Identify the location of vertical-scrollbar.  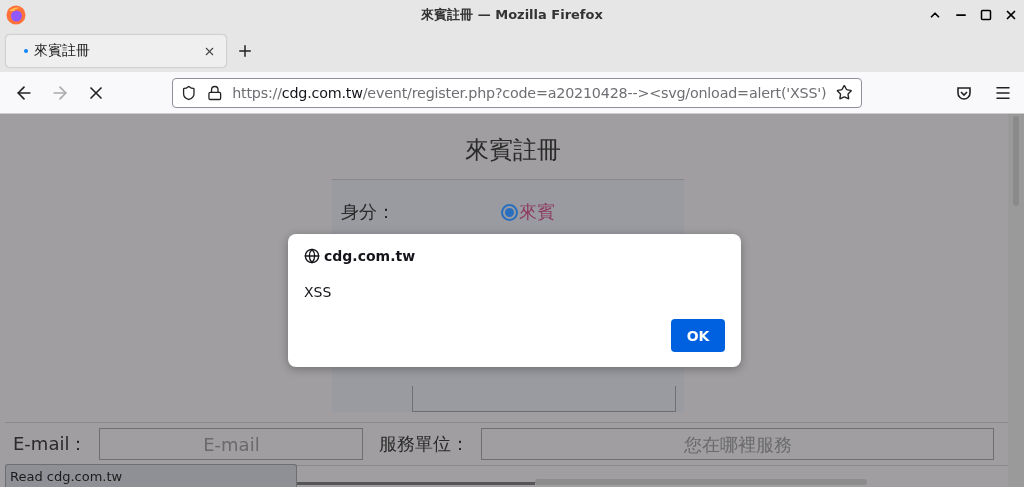
(1016, 300).